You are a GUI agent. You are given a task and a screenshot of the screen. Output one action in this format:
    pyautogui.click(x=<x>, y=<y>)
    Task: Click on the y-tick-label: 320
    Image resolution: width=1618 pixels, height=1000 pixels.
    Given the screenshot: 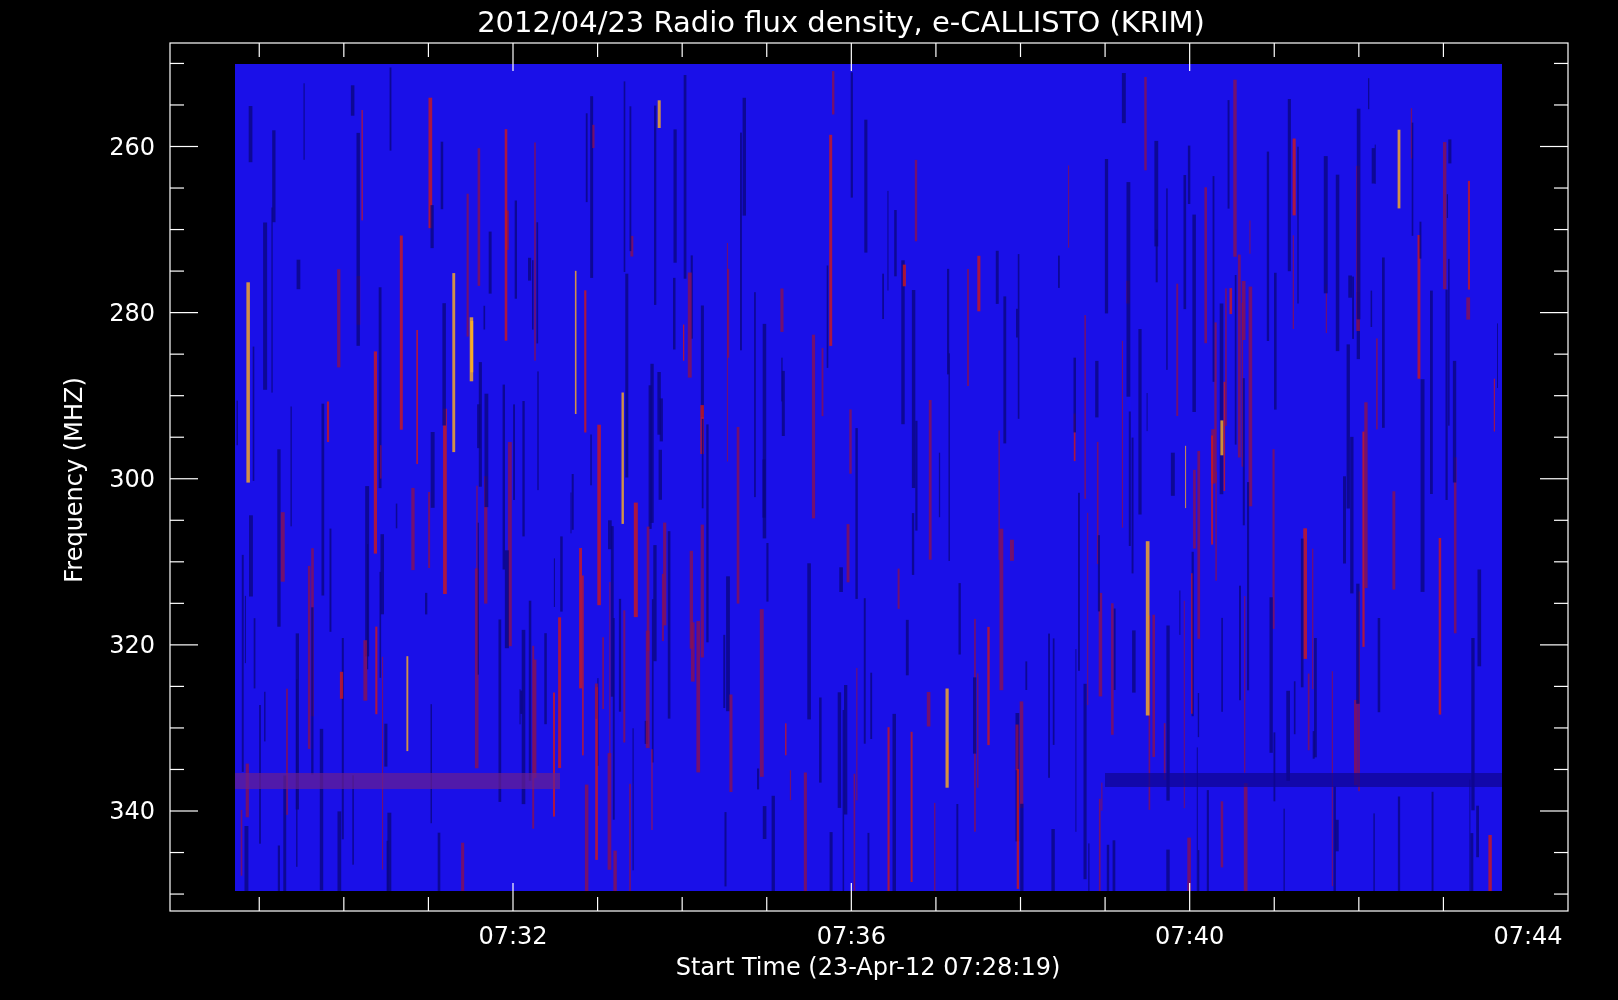 What is the action you would take?
    pyautogui.click(x=132, y=644)
    